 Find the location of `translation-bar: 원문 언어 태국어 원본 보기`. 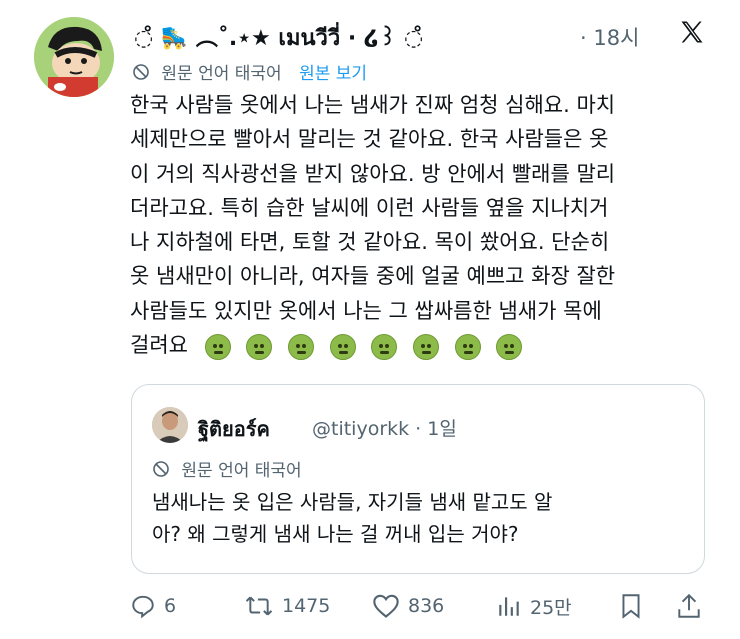

translation-bar: 원문 언어 태국어 원본 보기 is located at coordinates (249, 72).